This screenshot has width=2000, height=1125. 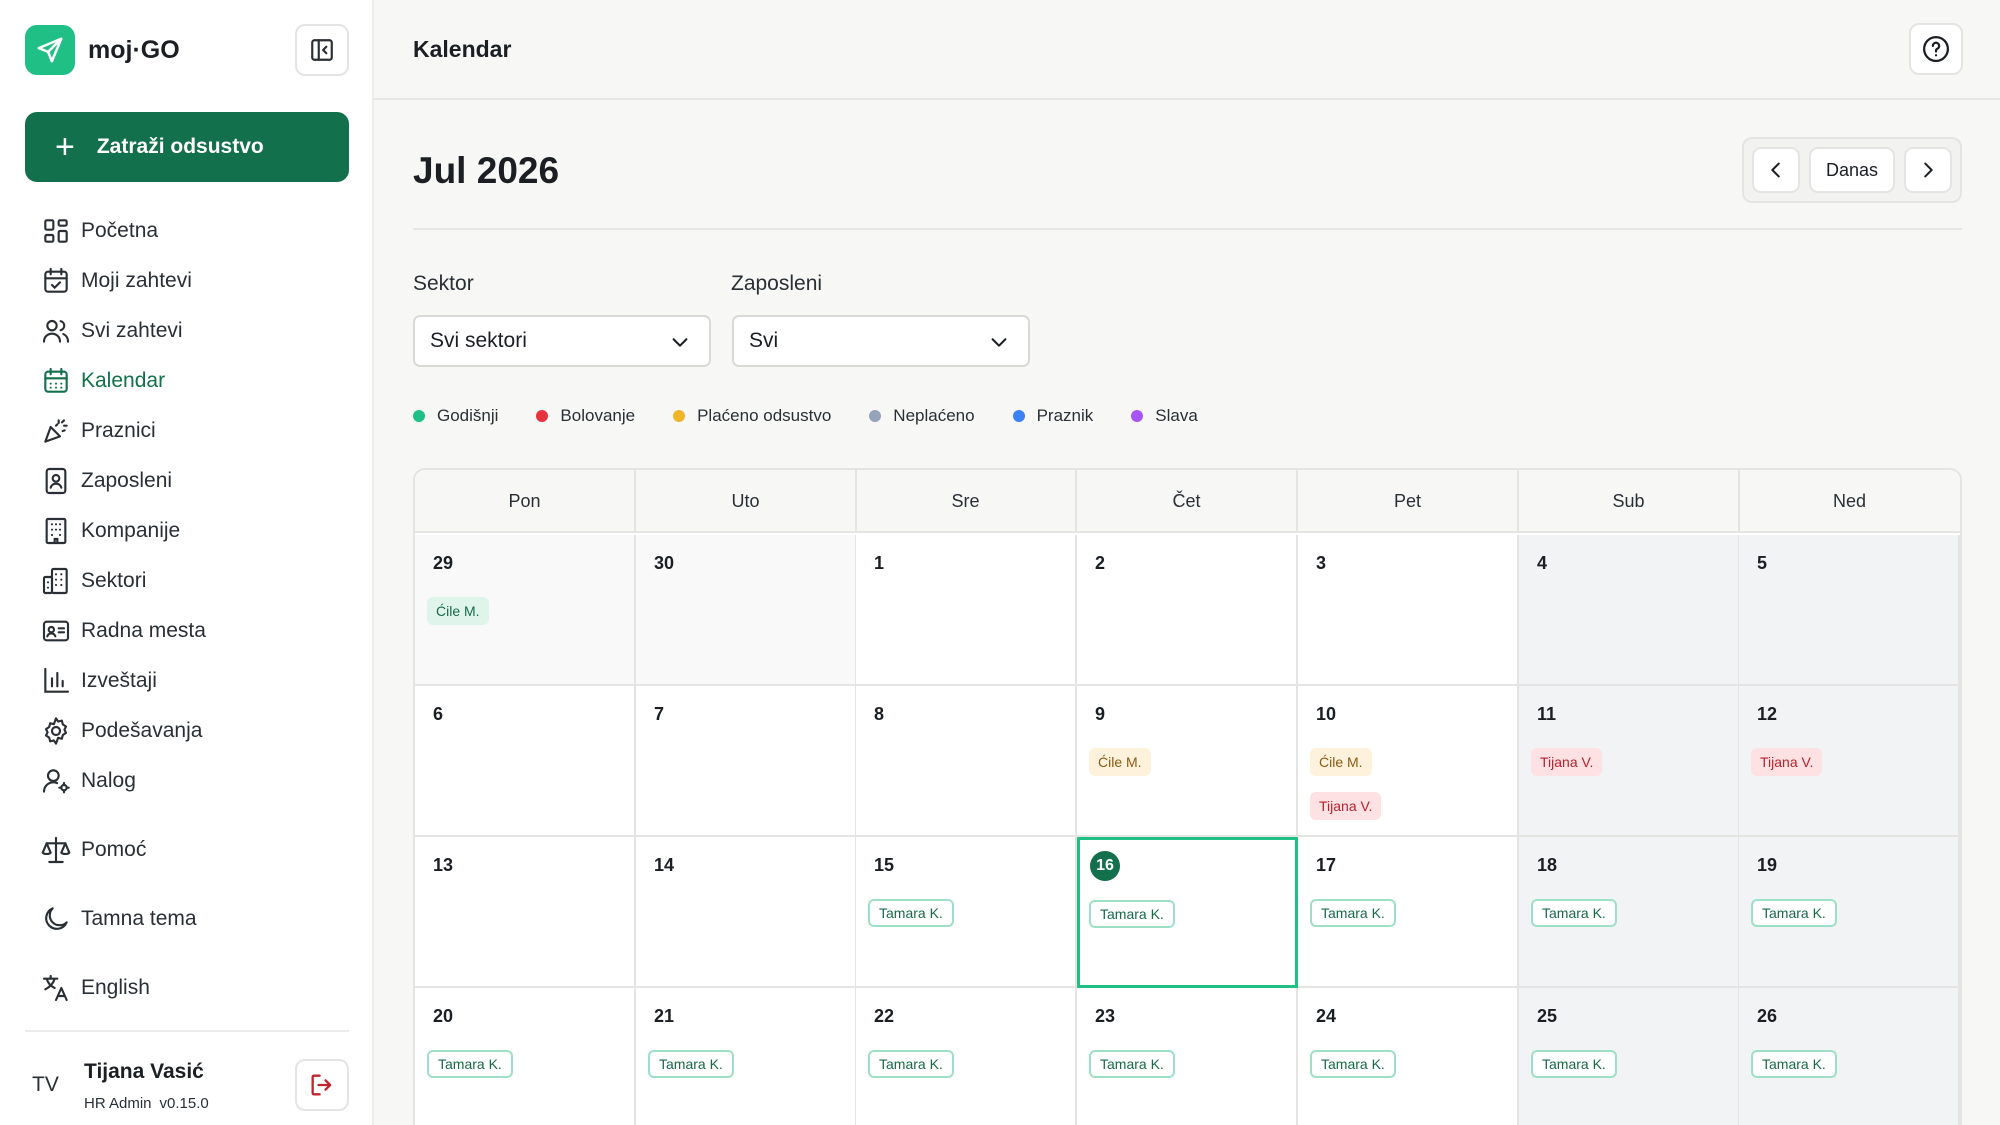 I want to click on language-toggle: English, so click(x=95, y=988).